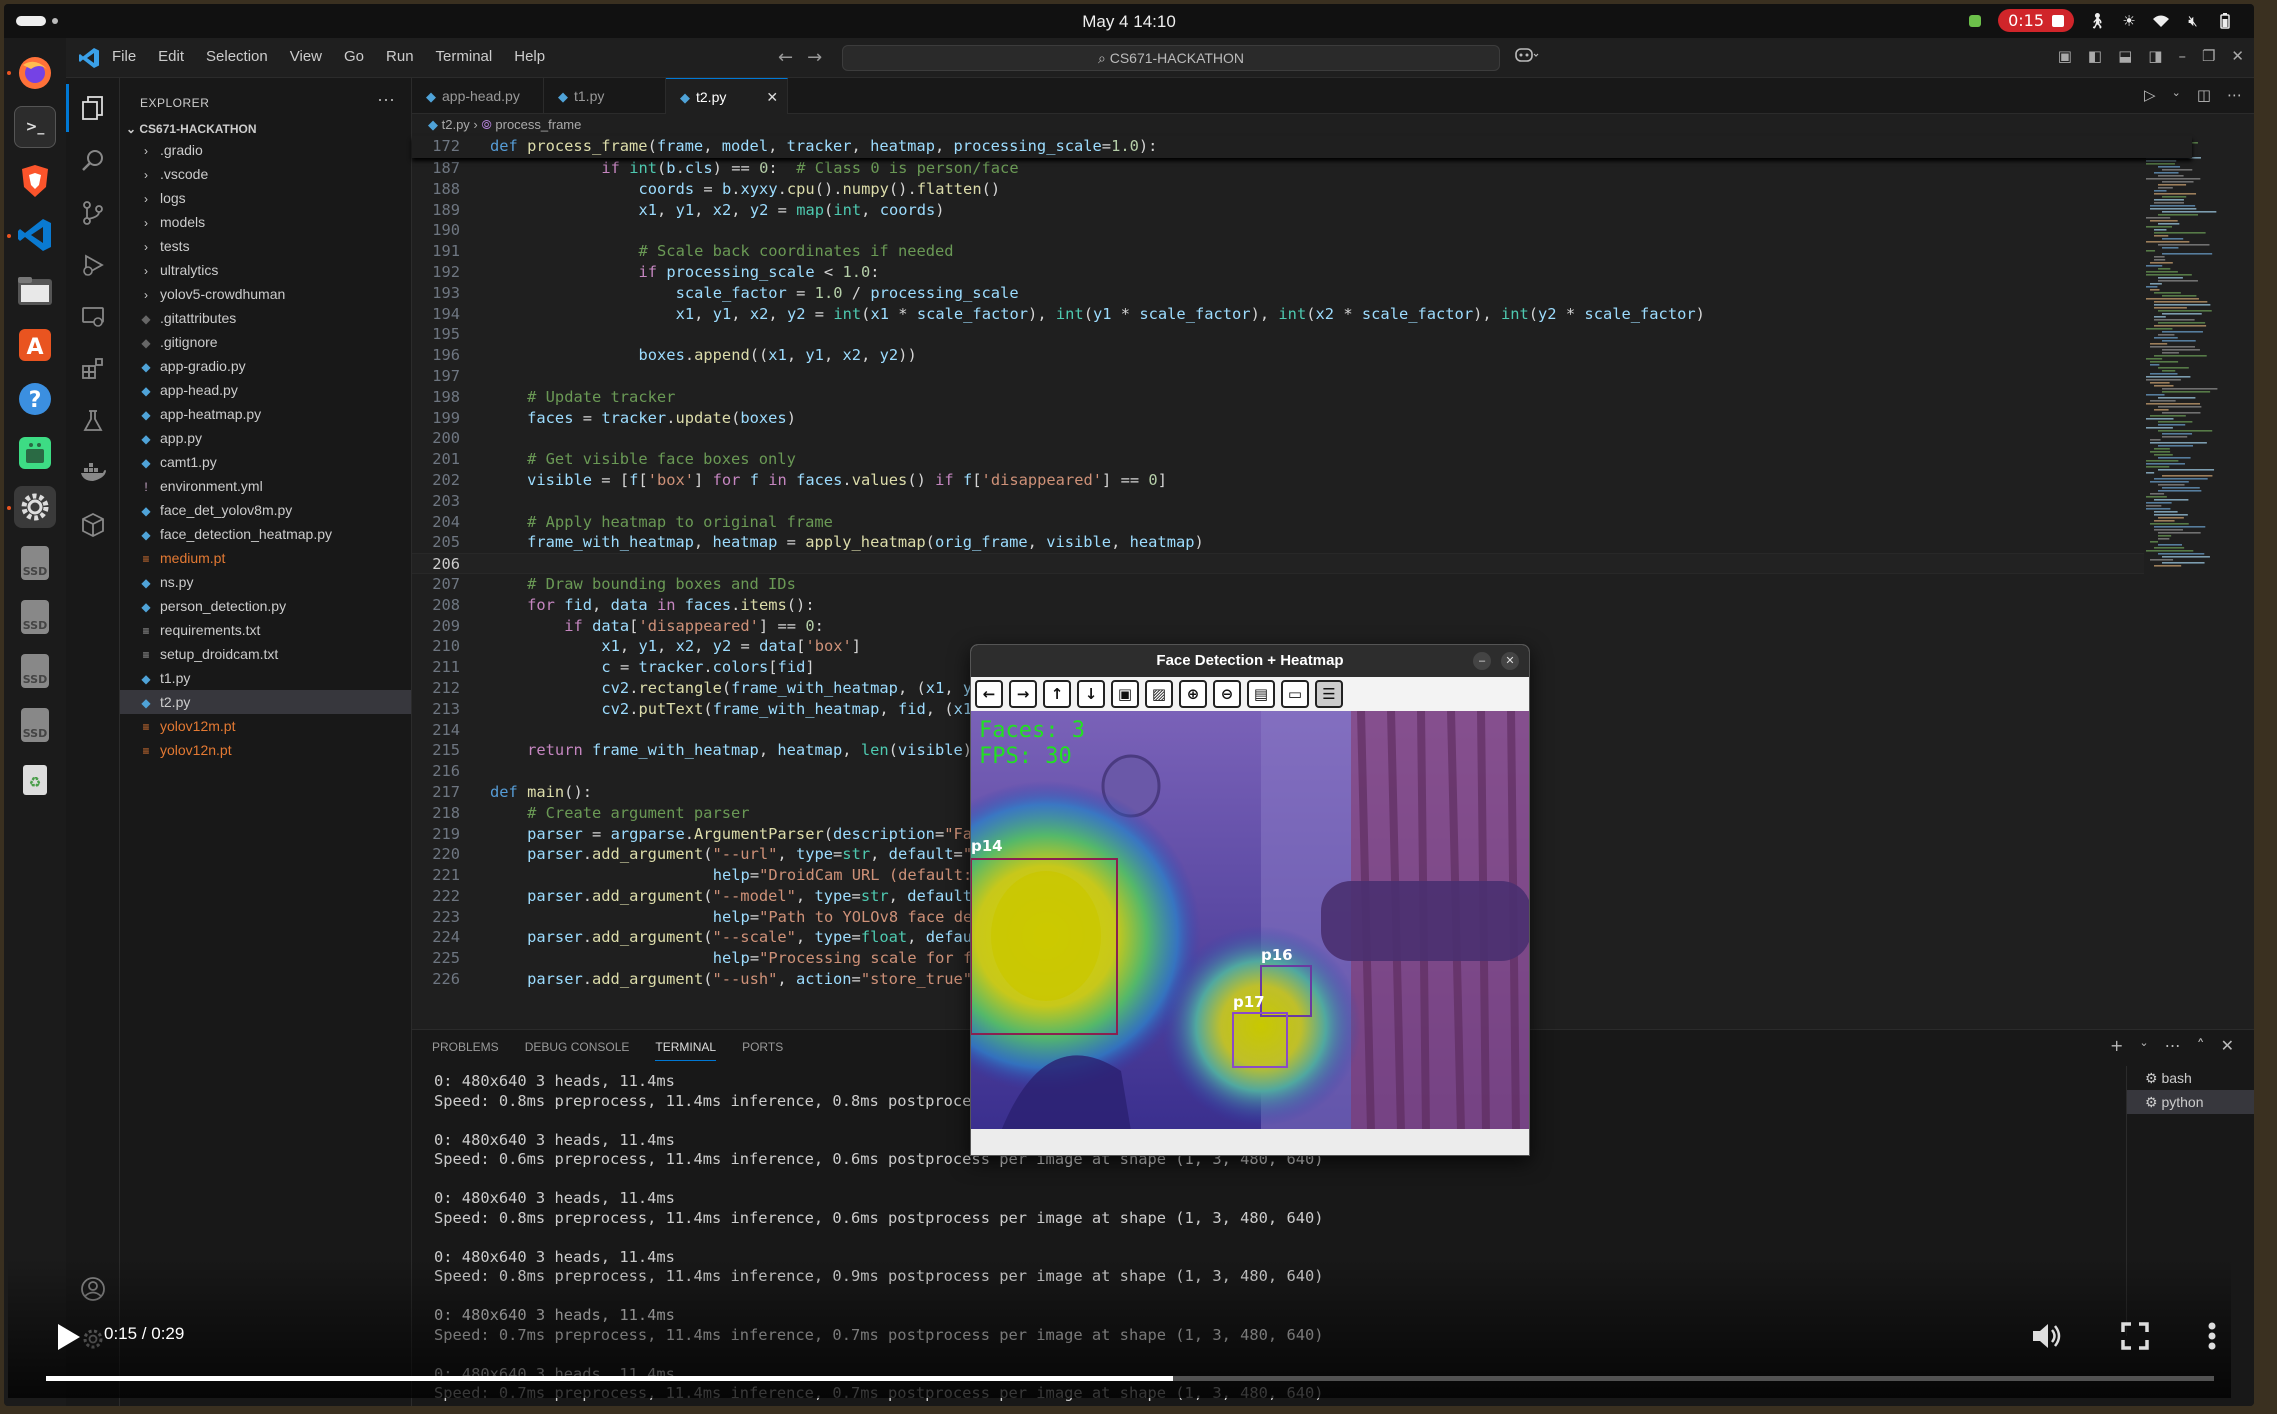 This screenshot has width=2277, height=1414. I want to click on opencv-title-bar: Face Detection + Heatmap – ✕, so click(1250, 661).